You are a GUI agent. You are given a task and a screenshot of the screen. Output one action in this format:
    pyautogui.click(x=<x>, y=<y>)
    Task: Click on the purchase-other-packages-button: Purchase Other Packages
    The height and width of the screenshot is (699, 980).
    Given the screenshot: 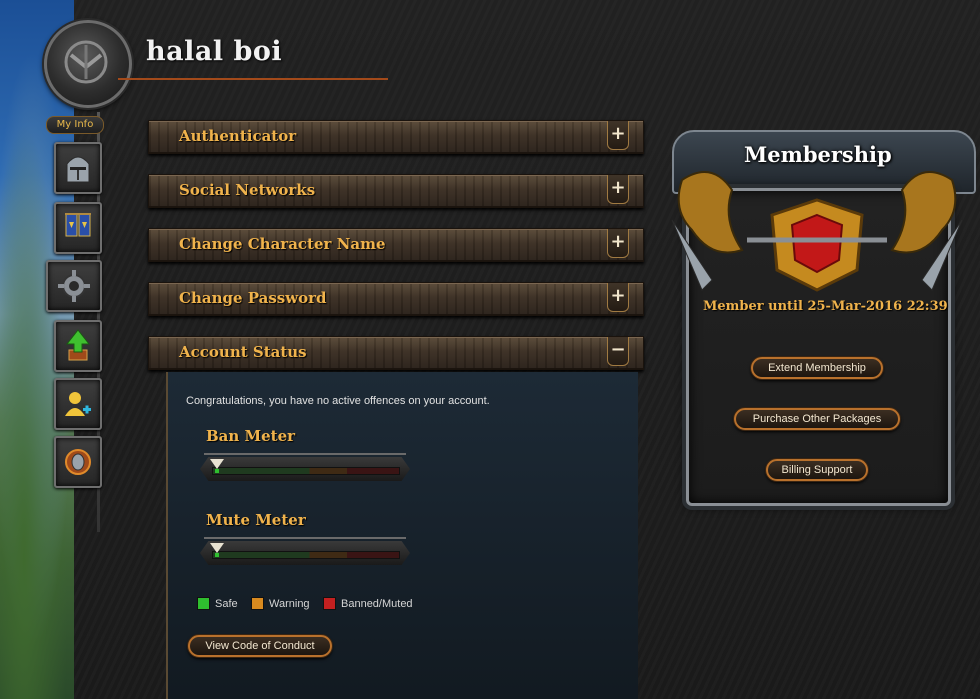 What is the action you would take?
    pyautogui.click(x=817, y=419)
    